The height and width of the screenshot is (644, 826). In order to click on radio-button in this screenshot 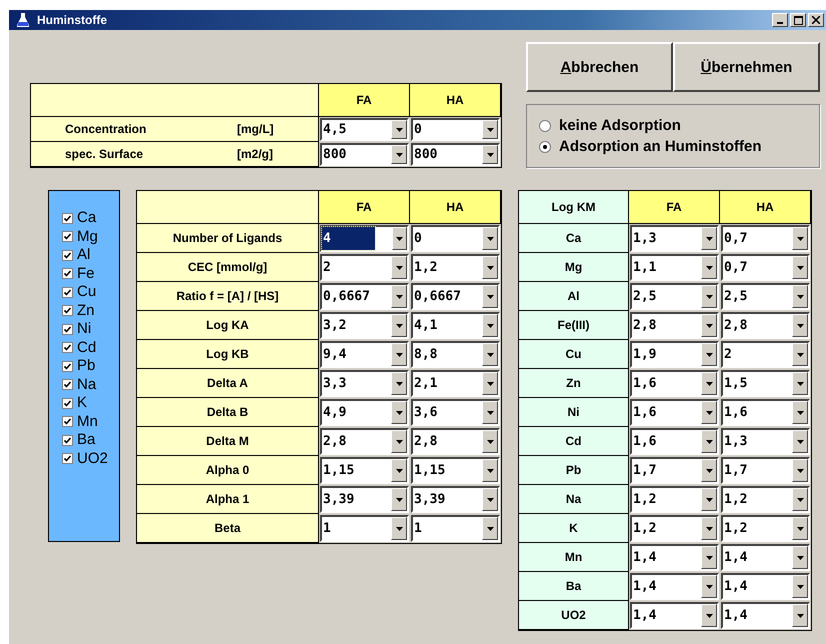, I will do `click(545, 126)`.